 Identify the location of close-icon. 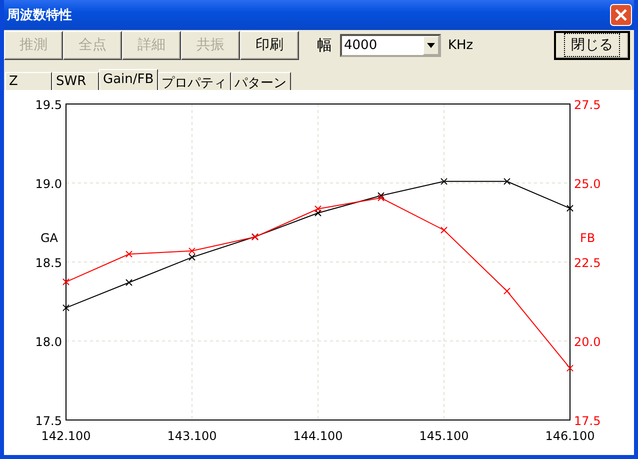
(621, 15).